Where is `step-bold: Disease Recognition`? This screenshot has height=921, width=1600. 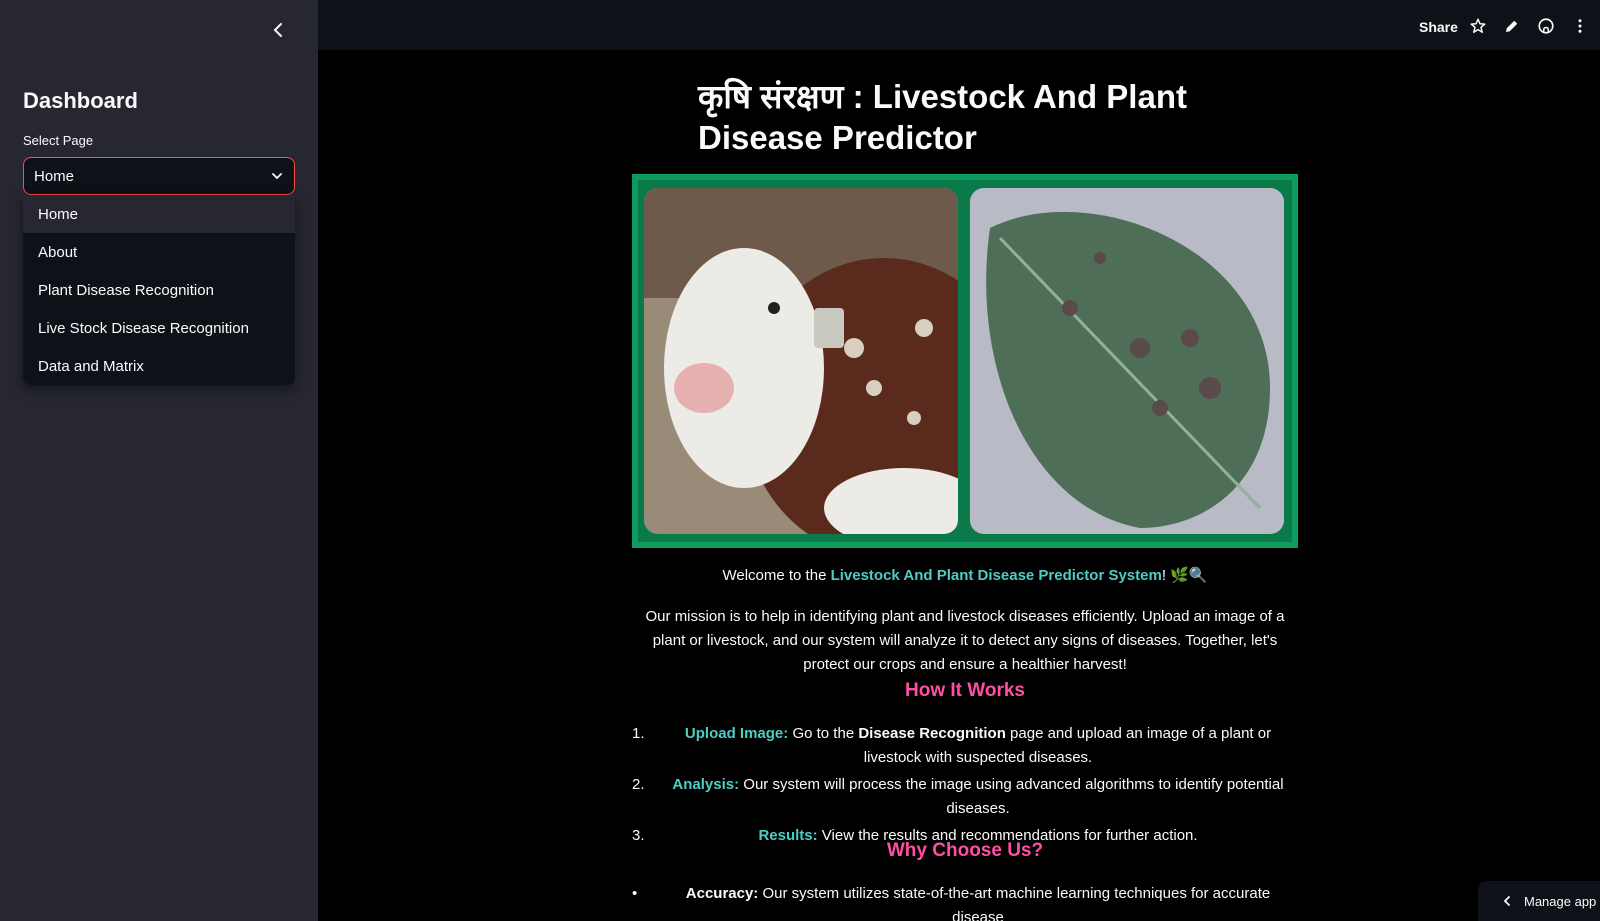 step-bold: Disease Recognition is located at coordinates (932, 733).